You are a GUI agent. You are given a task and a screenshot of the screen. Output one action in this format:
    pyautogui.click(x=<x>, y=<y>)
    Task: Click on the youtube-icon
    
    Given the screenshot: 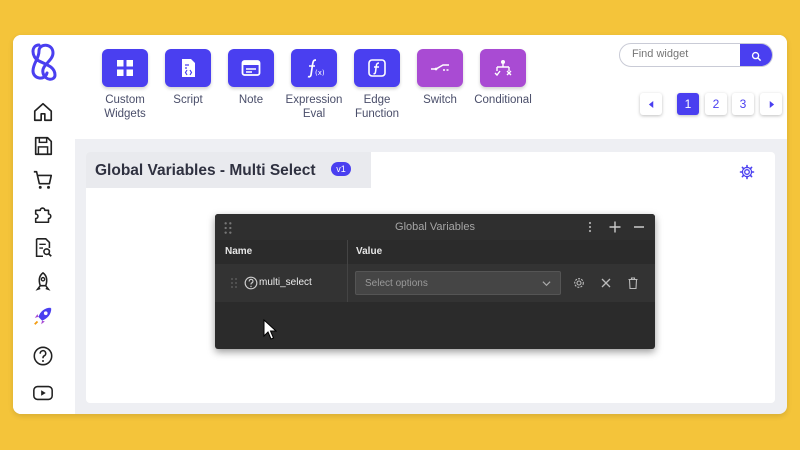 What is the action you would take?
    pyautogui.click(x=43, y=393)
    